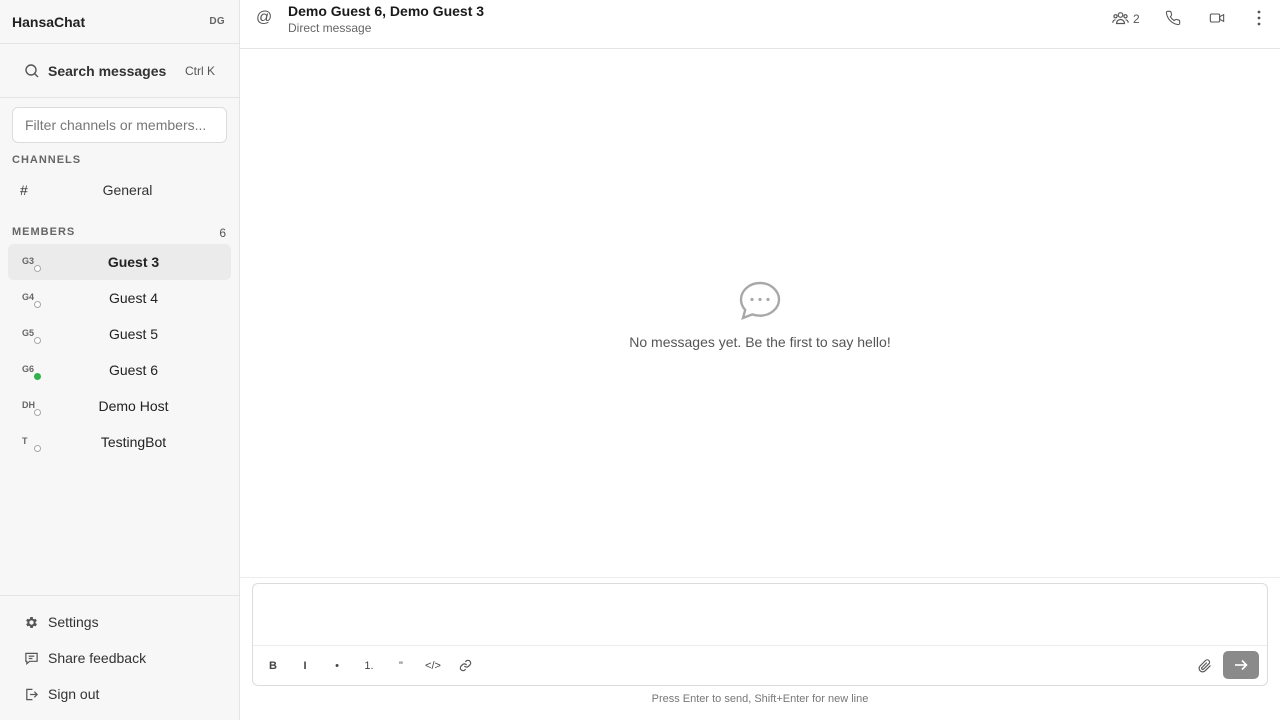 This screenshot has width=1280, height=720. What do you see at coordinates (264, 17) in the screenshot?
I see `at-icon: @` at bounding box center [264, 17].